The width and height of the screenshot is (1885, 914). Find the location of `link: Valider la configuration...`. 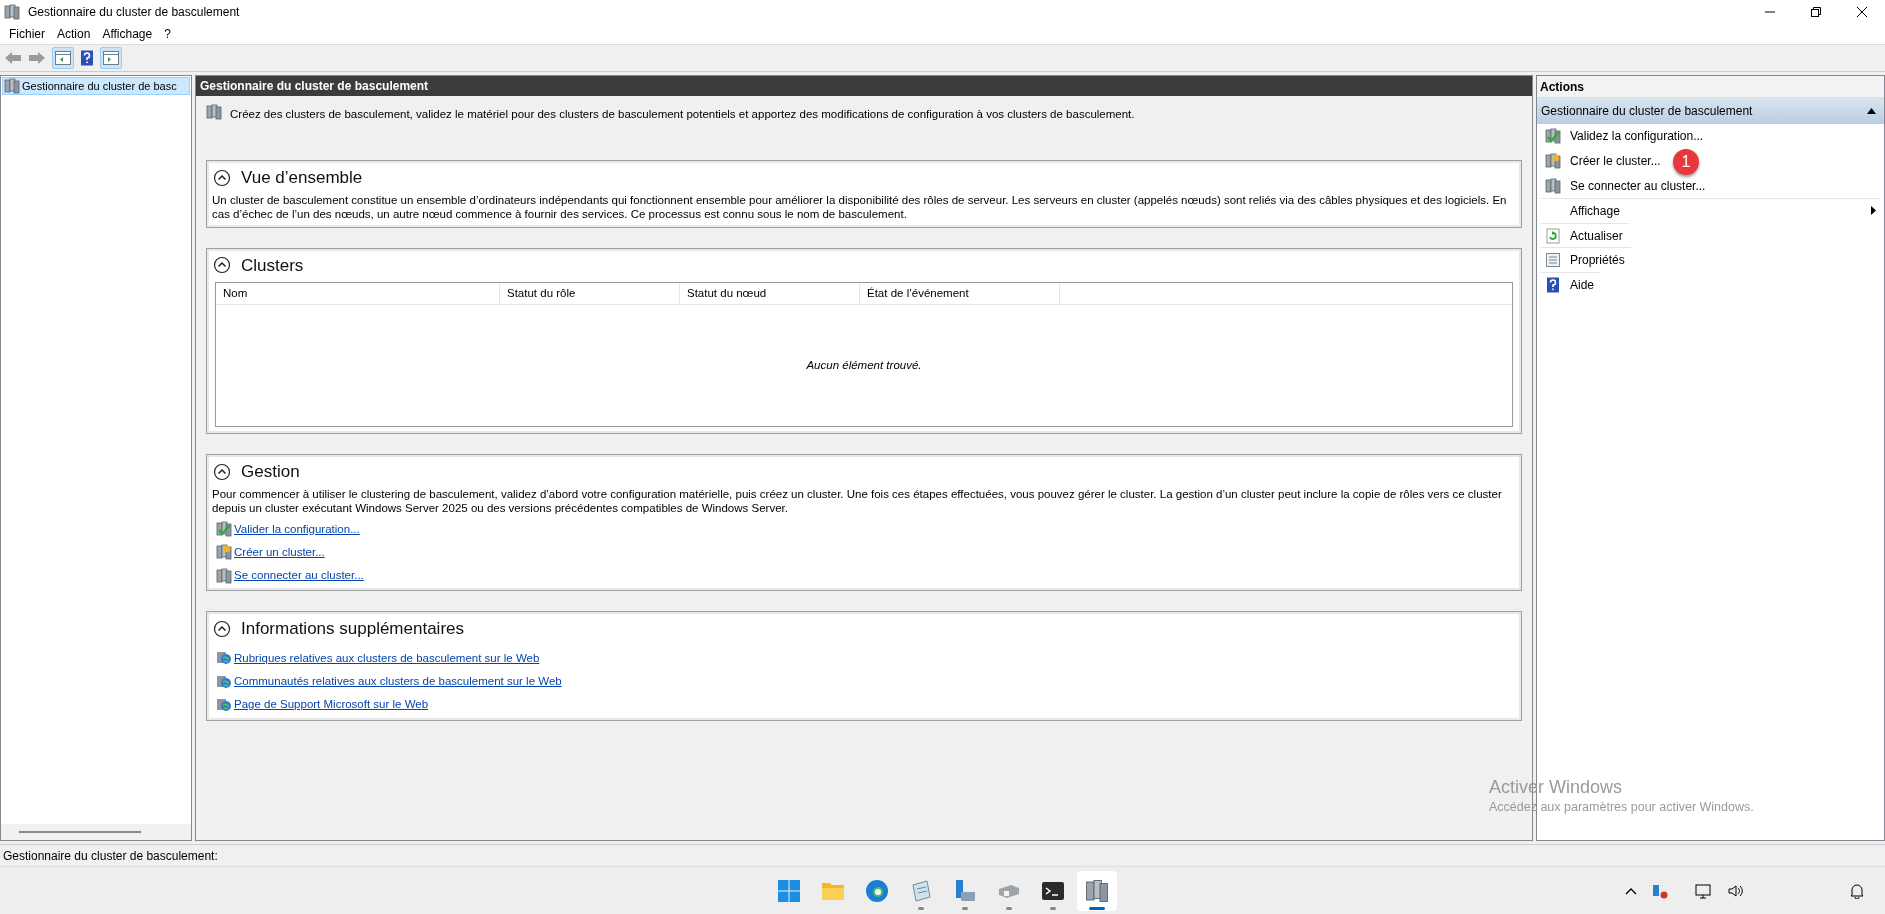

link: Valider la configuration... is located at coordinates (297, 529).